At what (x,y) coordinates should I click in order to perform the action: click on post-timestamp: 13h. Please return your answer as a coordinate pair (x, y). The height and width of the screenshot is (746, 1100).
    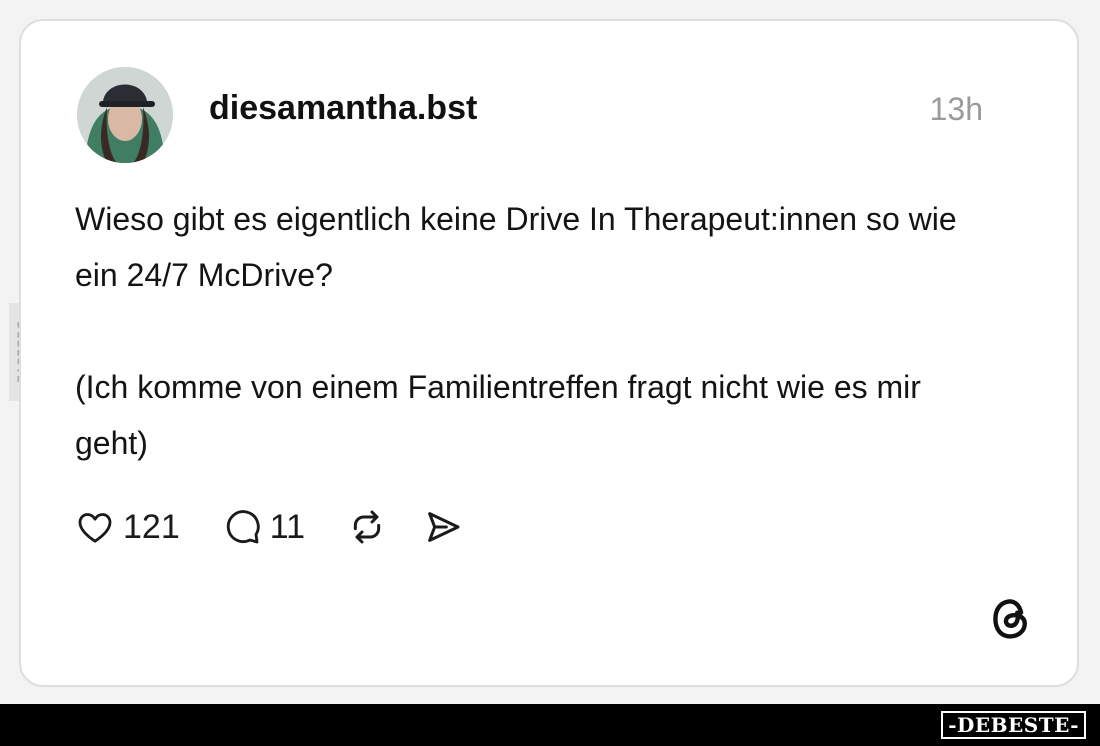
    Looking at the image, I should click on (956, 109).